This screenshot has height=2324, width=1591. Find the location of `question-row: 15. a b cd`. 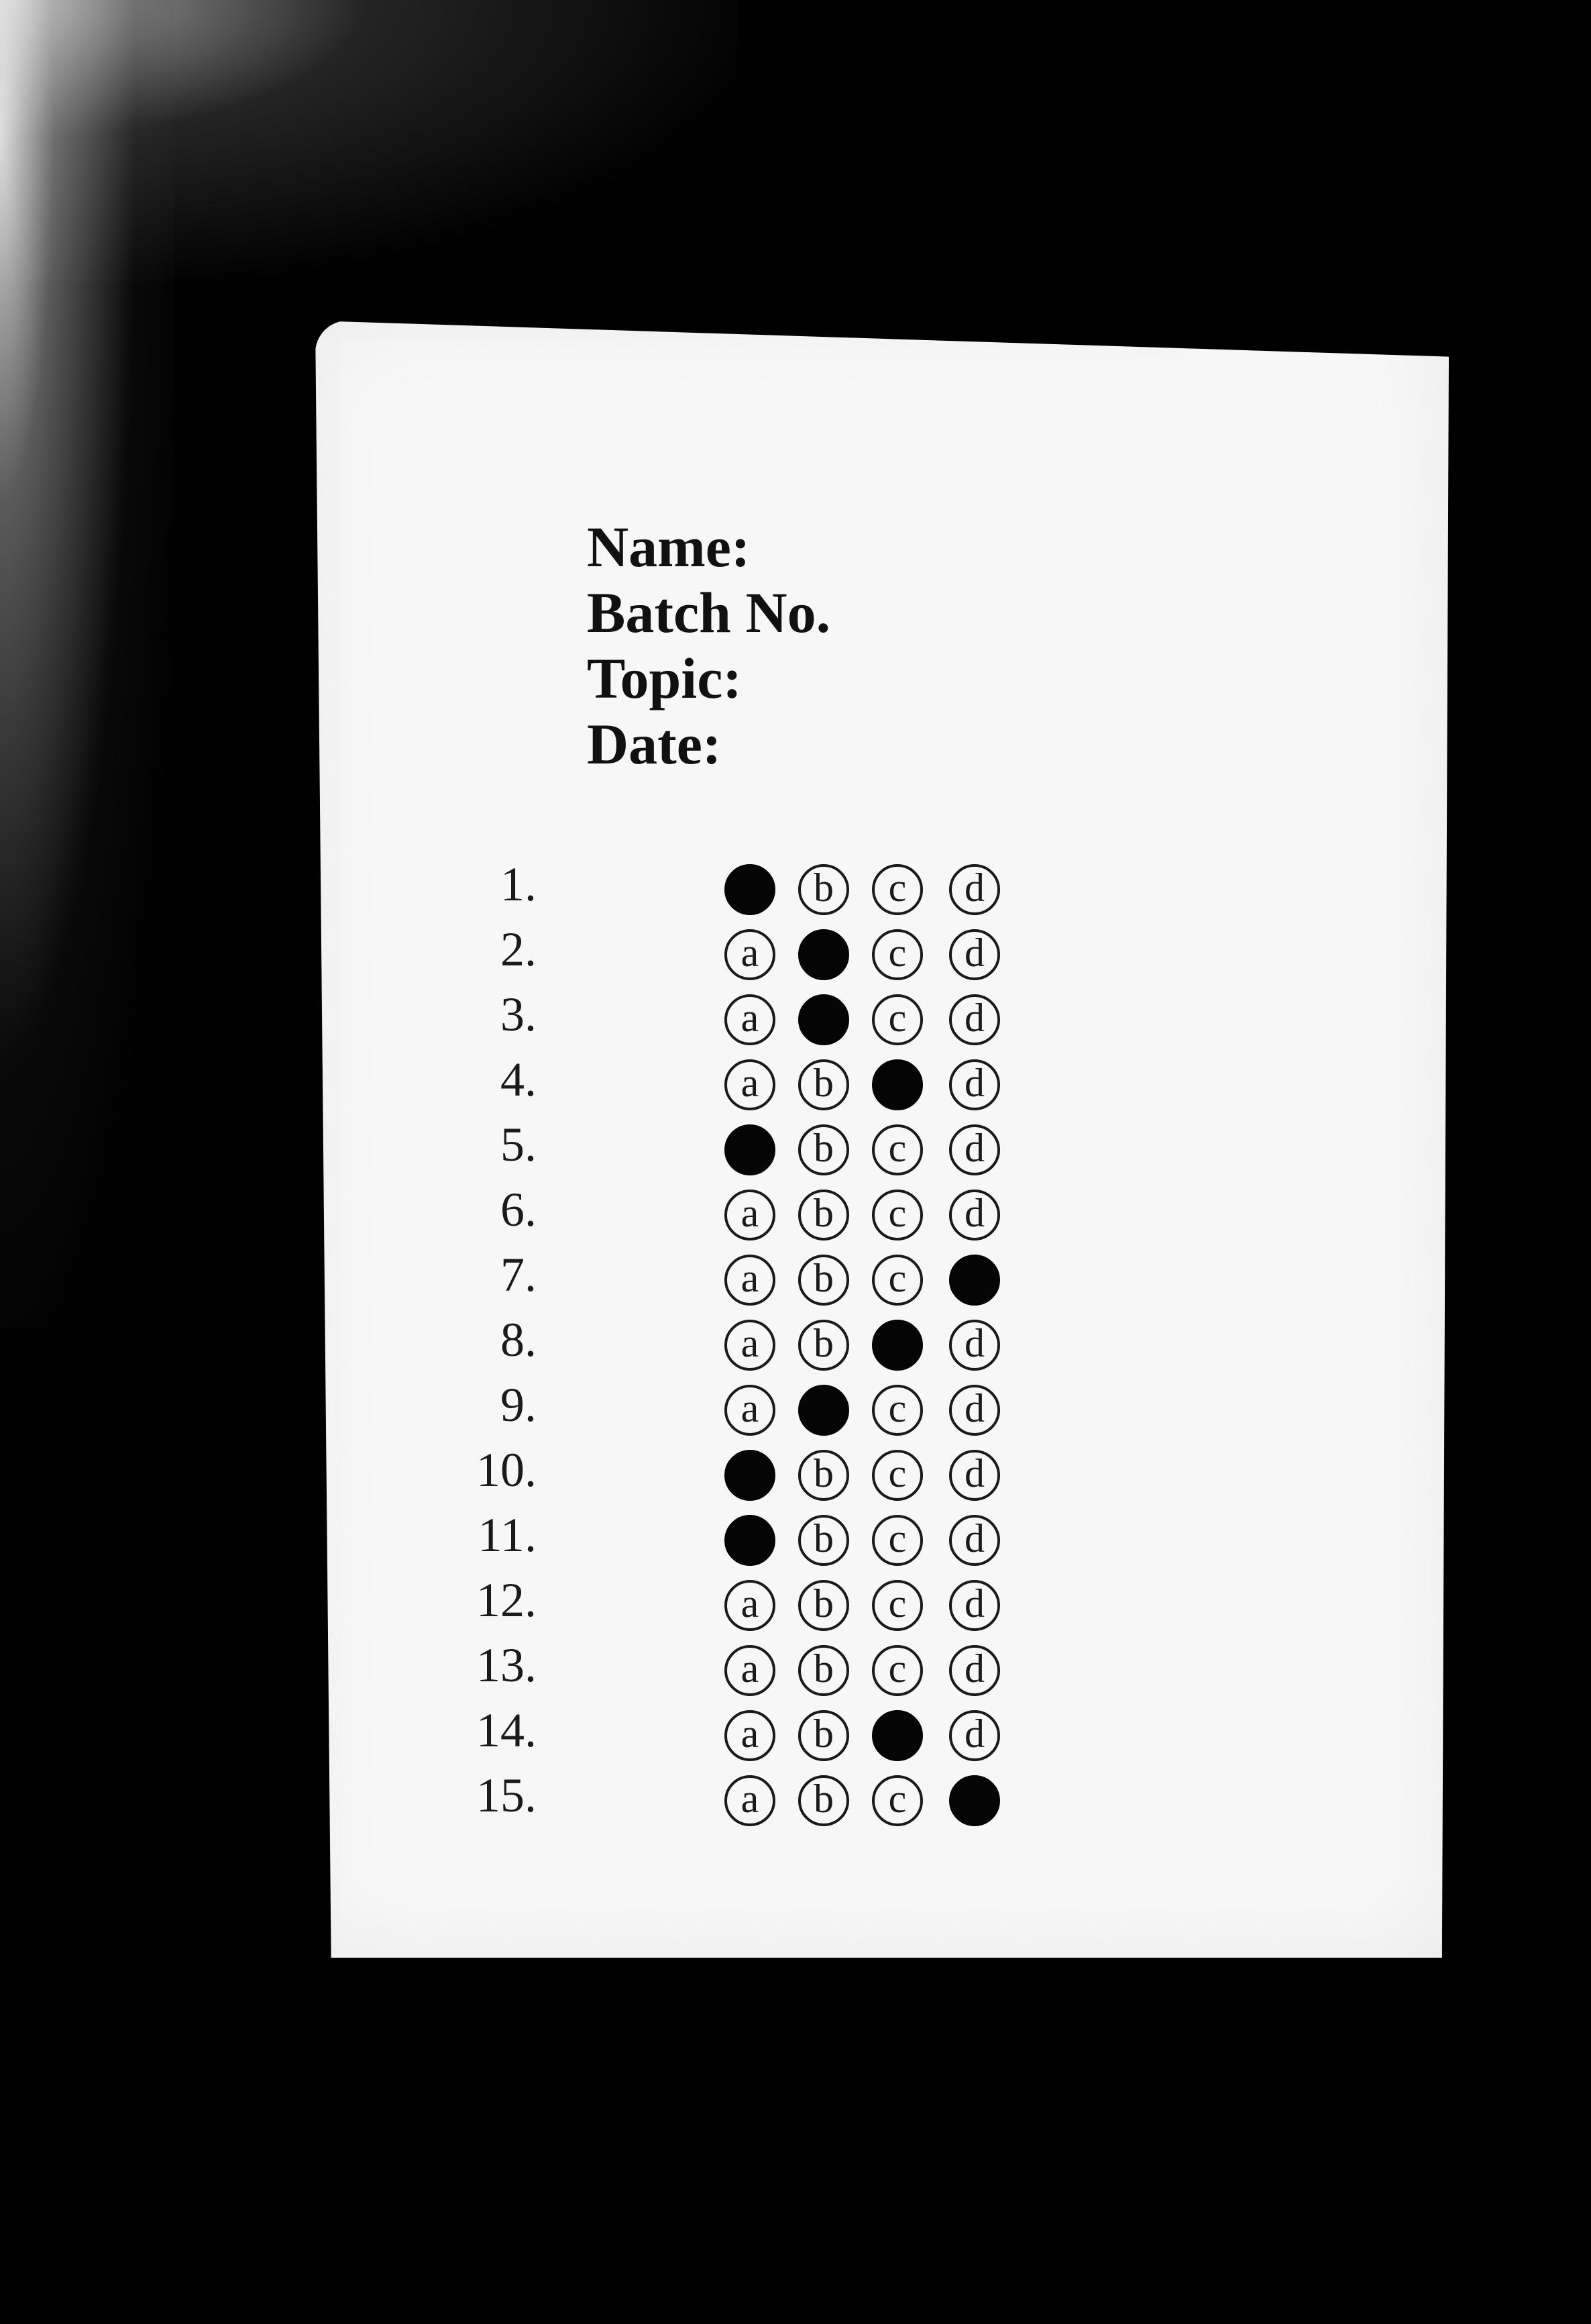

question-row: 15. a b cd is located at coordinates (882, 1800).